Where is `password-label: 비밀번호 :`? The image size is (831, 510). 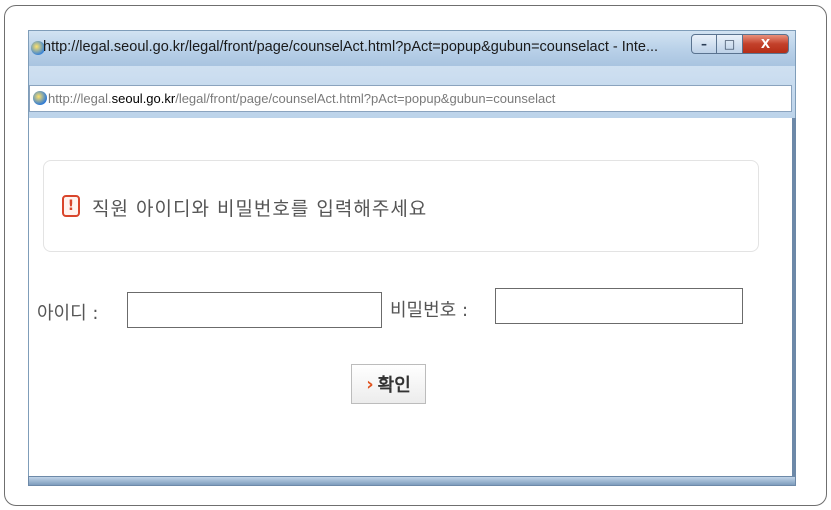 password-label: 비밀번호 : is located at coordinates (429, 310).